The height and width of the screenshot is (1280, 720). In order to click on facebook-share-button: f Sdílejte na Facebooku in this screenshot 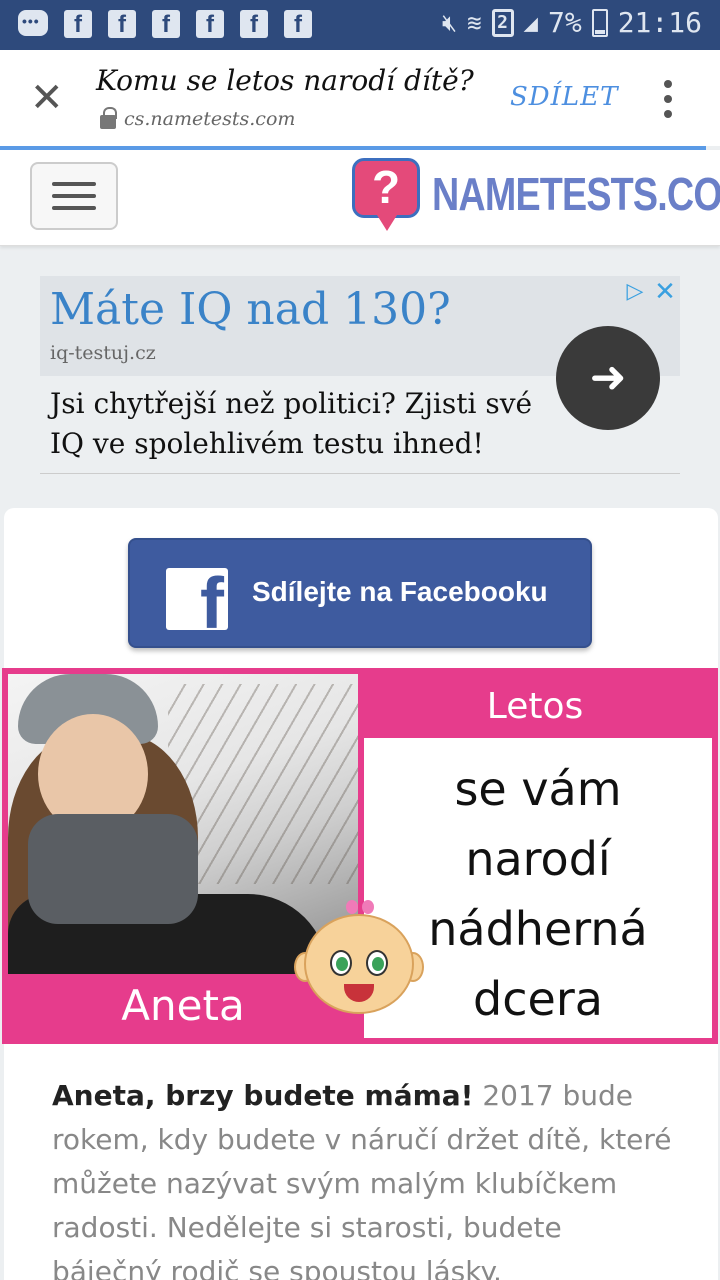, I will do `click(360, 593)`.